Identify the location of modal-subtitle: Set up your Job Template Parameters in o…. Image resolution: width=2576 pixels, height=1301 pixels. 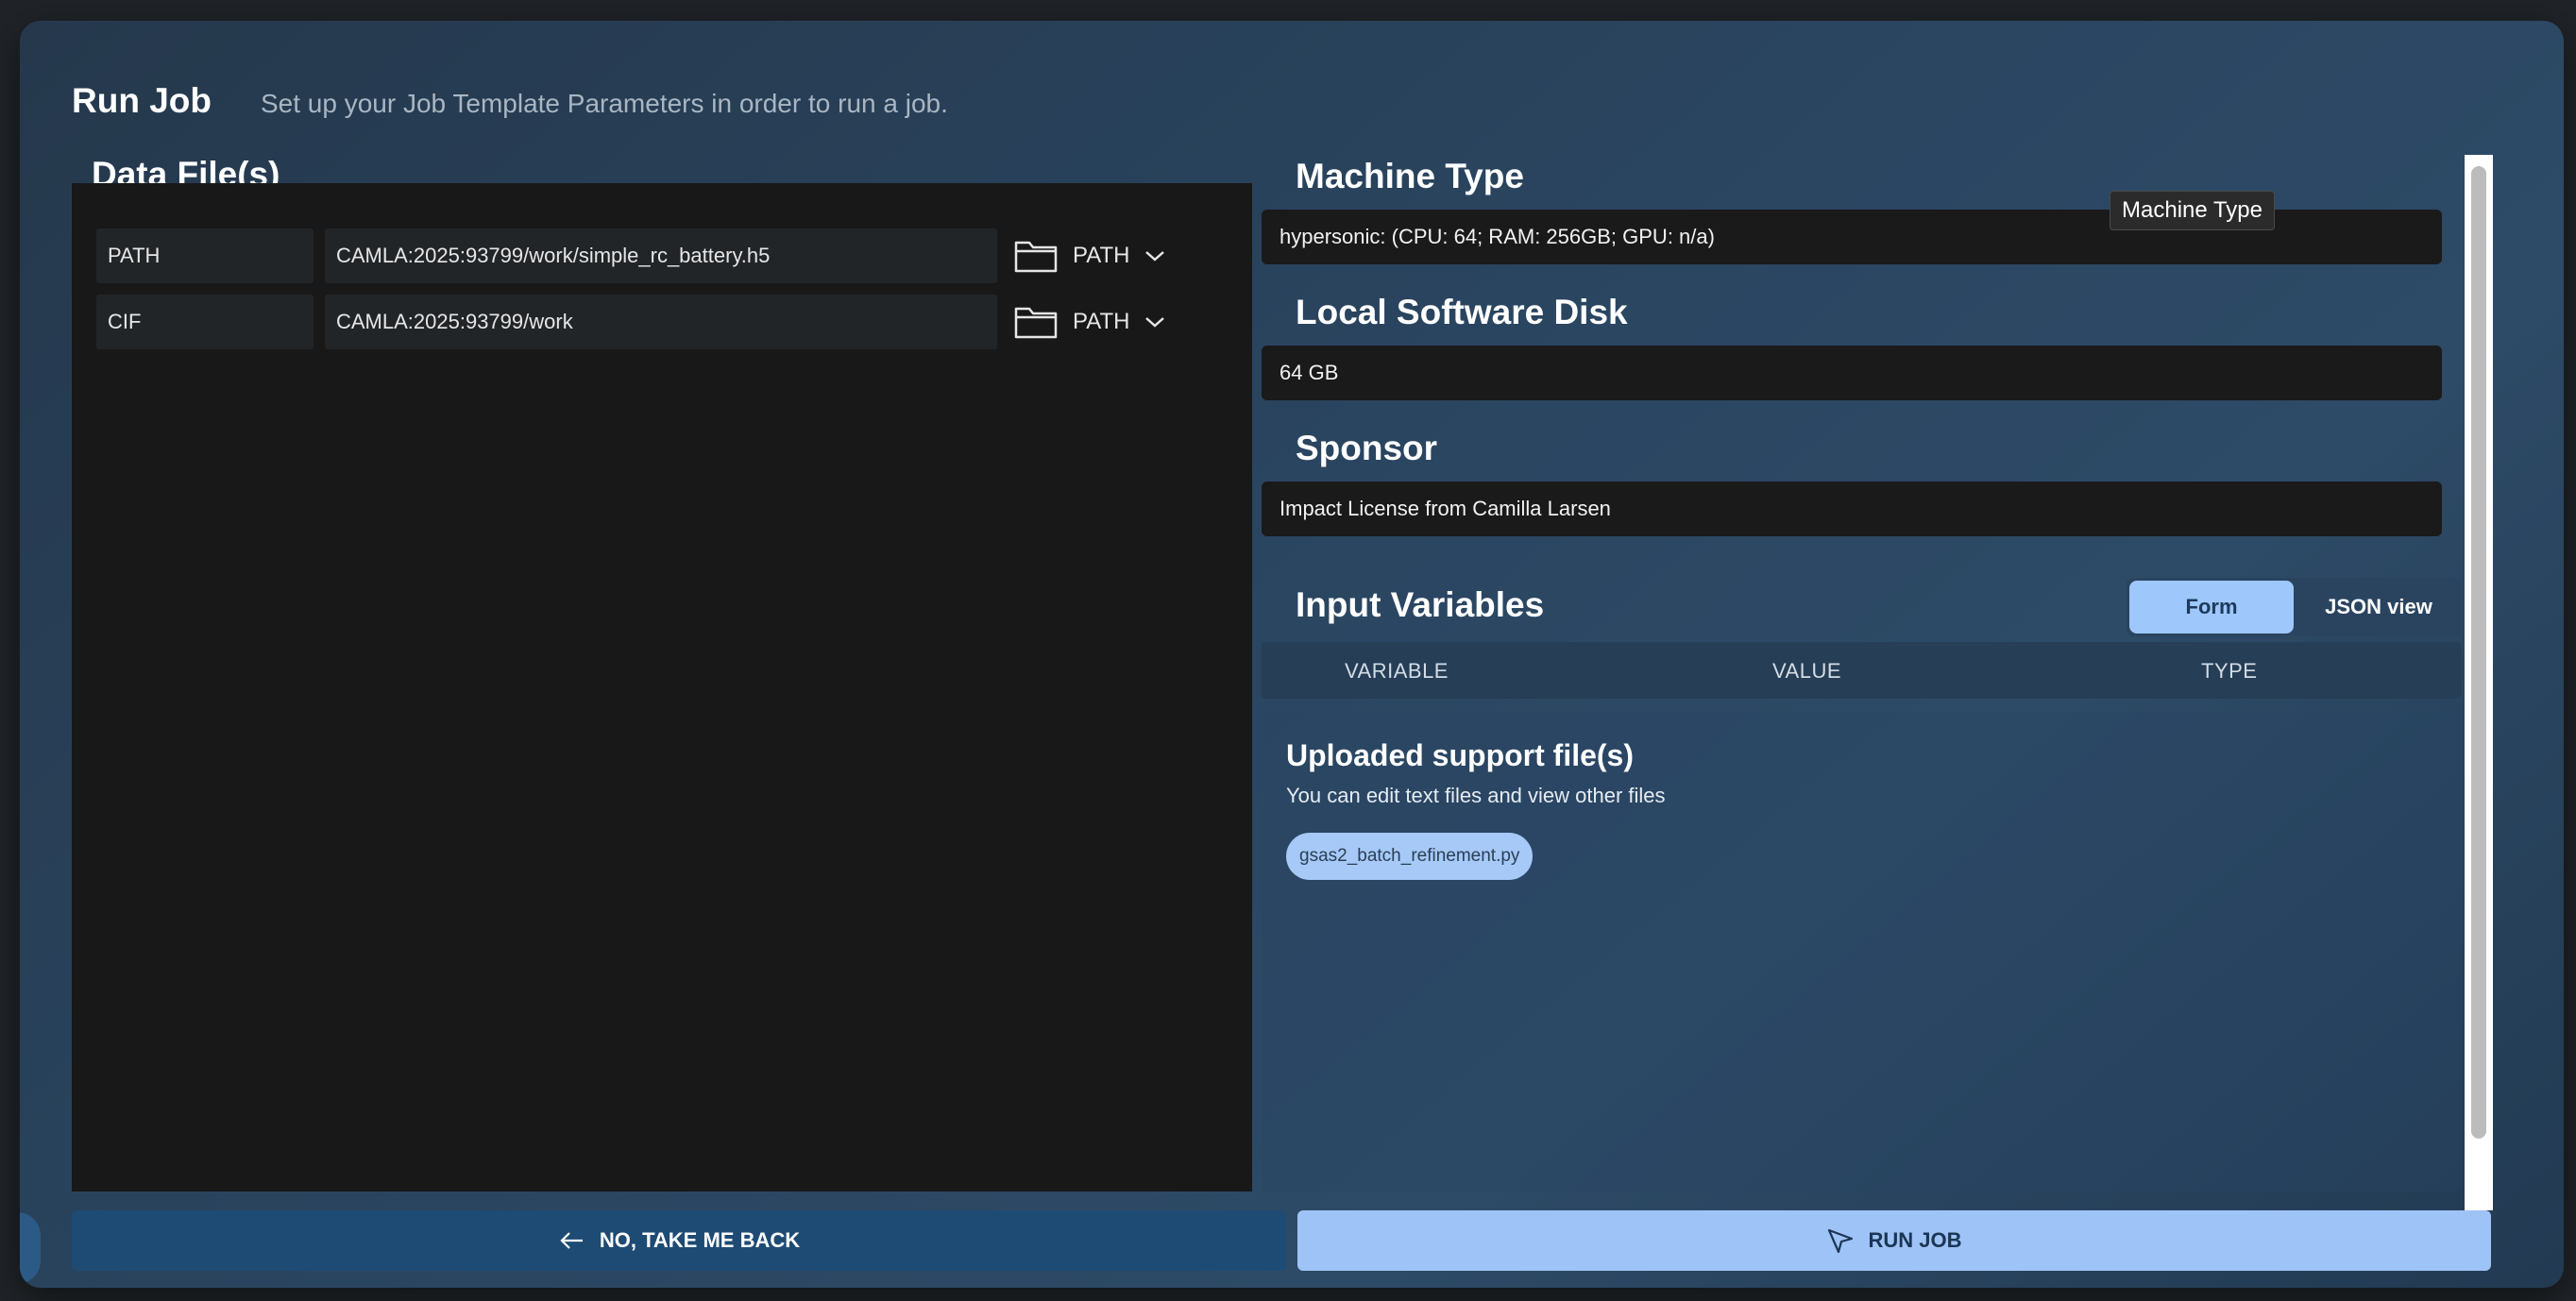
(604, 103).